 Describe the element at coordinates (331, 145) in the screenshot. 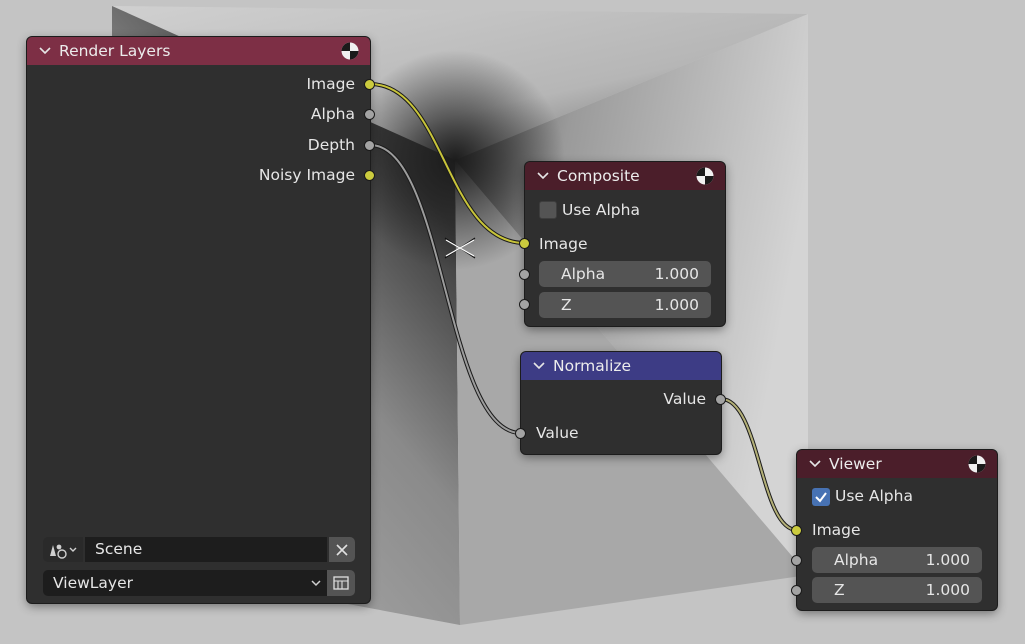

I see `output-depth-label: Depth` at that location.